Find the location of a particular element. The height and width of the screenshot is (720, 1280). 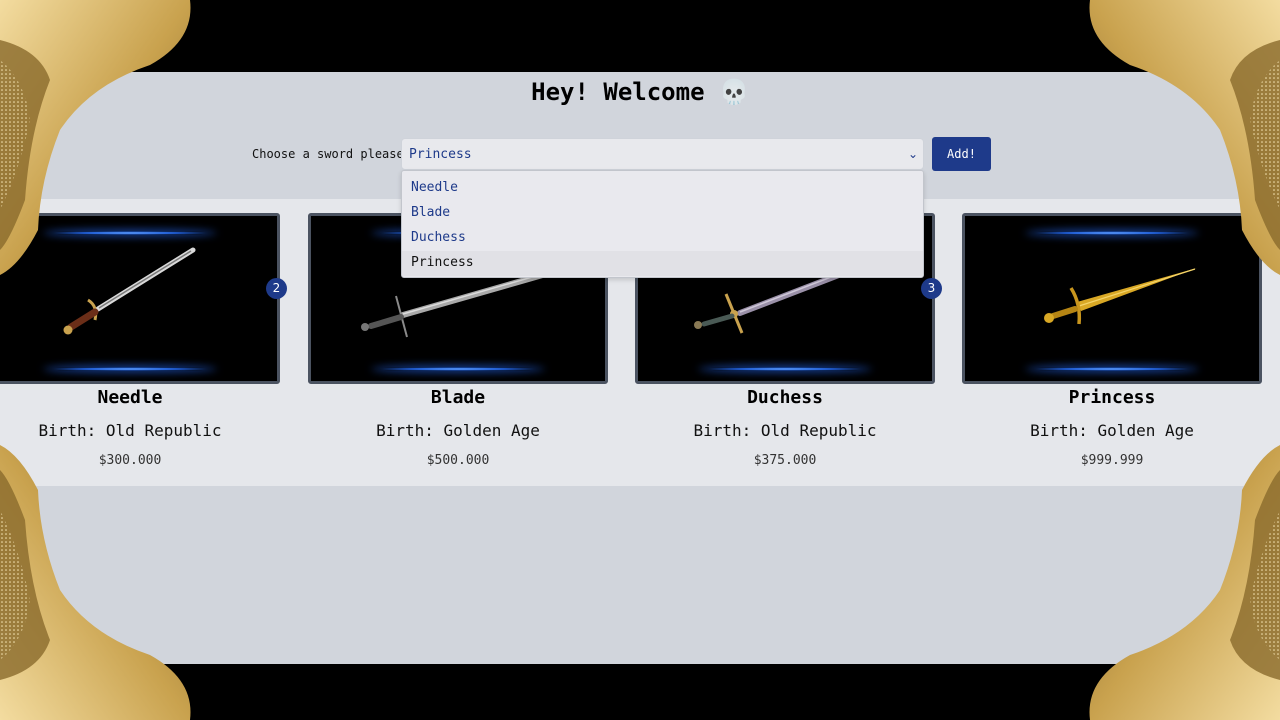

sword-picker-label: Choose a sword please is located at coordinates (328, 154).